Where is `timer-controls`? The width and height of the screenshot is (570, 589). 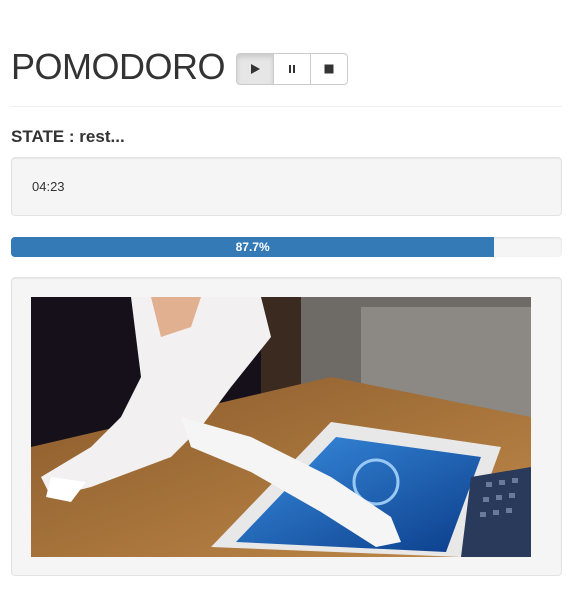
timer-controls is located at coordinates (292, 69).